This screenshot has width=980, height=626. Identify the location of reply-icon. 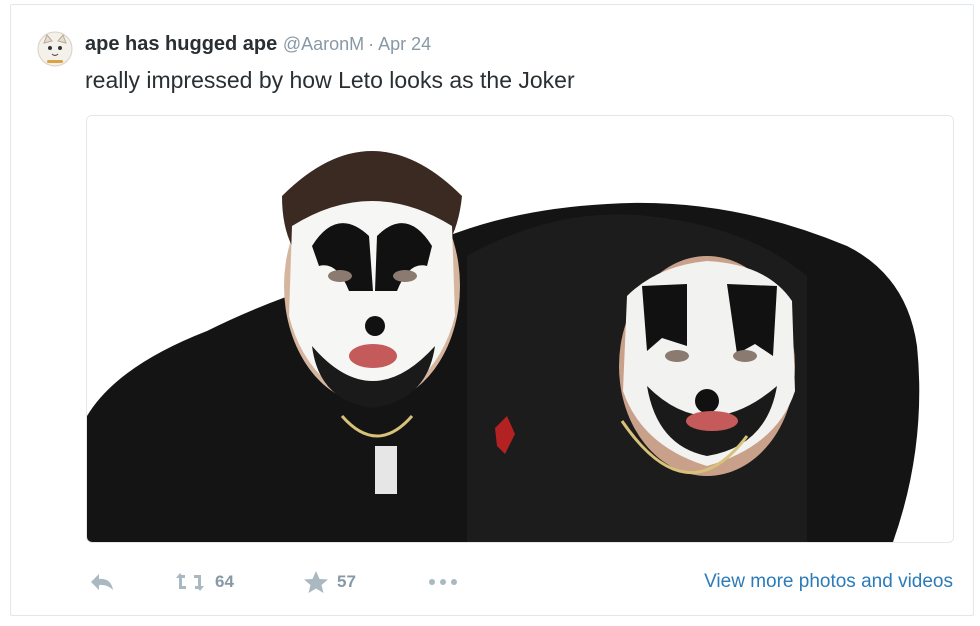
(102, 582).